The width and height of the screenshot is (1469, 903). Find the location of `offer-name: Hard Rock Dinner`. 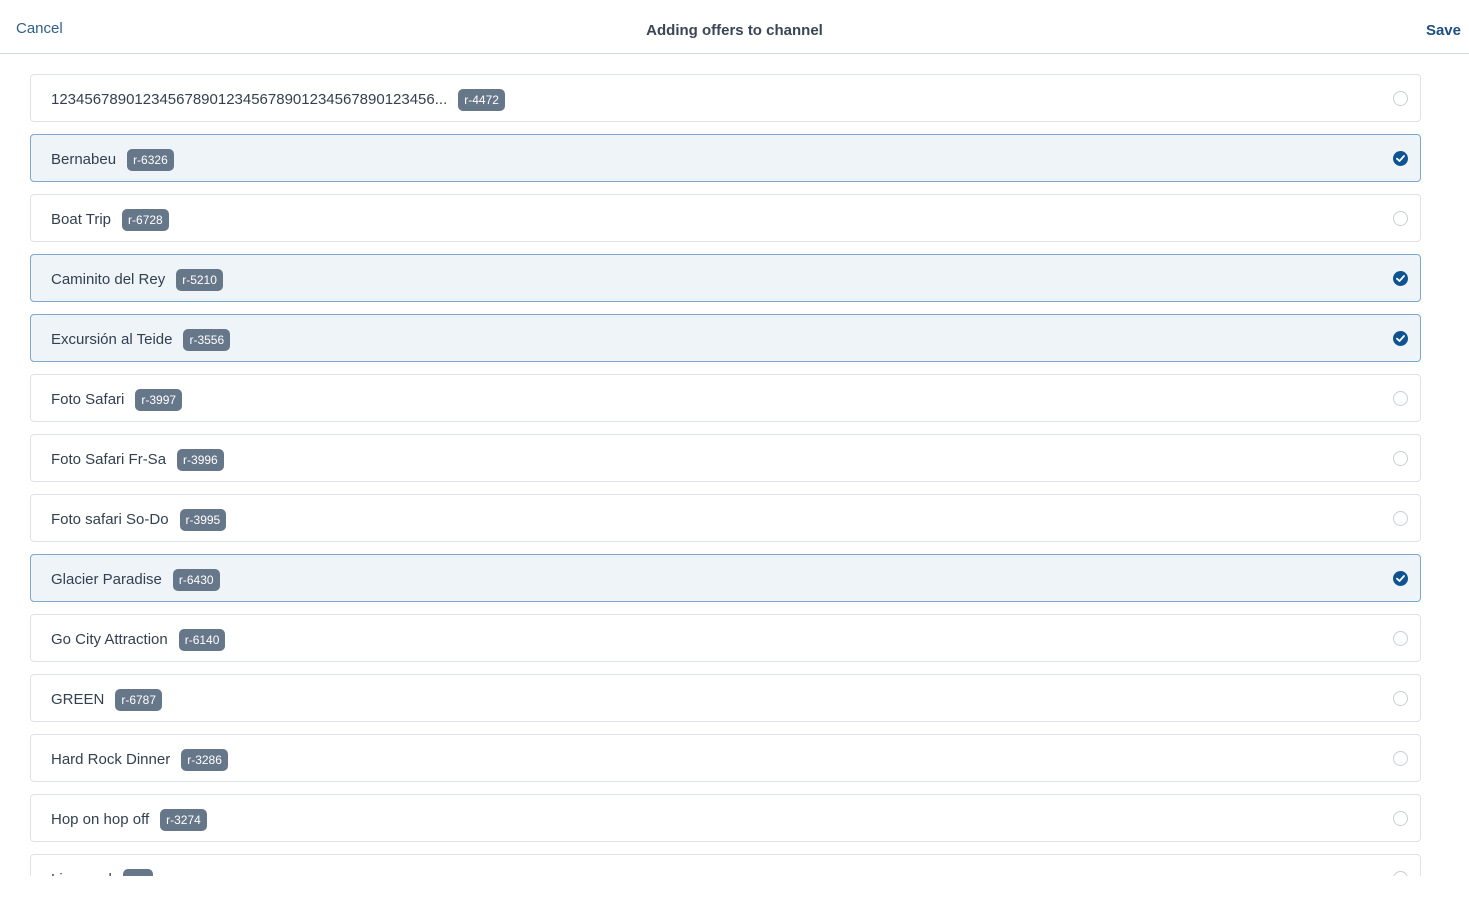

offer-name: Hard Rock Dinner is located at coordinates (111, 759).